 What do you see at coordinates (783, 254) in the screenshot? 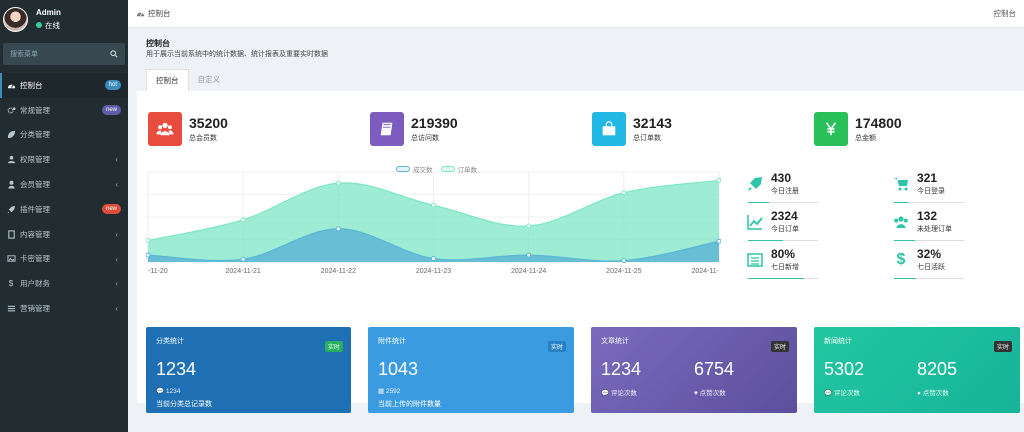
I see `mini-stat-value: 80%` at bounding box center [783, 254].